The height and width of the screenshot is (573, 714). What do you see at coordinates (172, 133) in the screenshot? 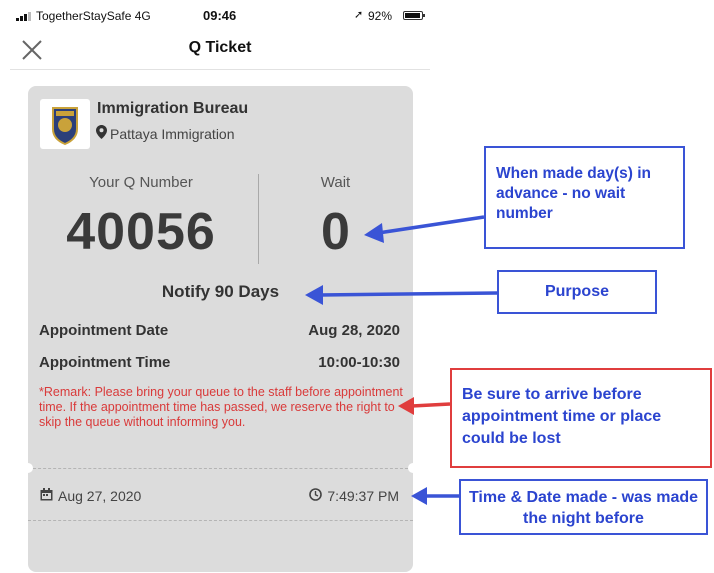
I see `location-label: Pattaya Immigration` at bounding box center [172, 133].